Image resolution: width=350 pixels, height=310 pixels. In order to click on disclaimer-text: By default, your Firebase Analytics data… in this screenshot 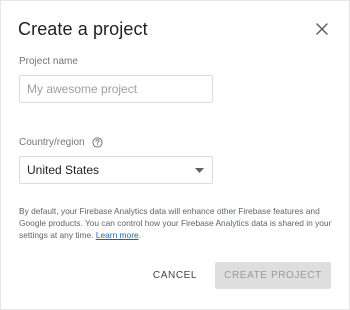, I will do `click(175, 223)`.